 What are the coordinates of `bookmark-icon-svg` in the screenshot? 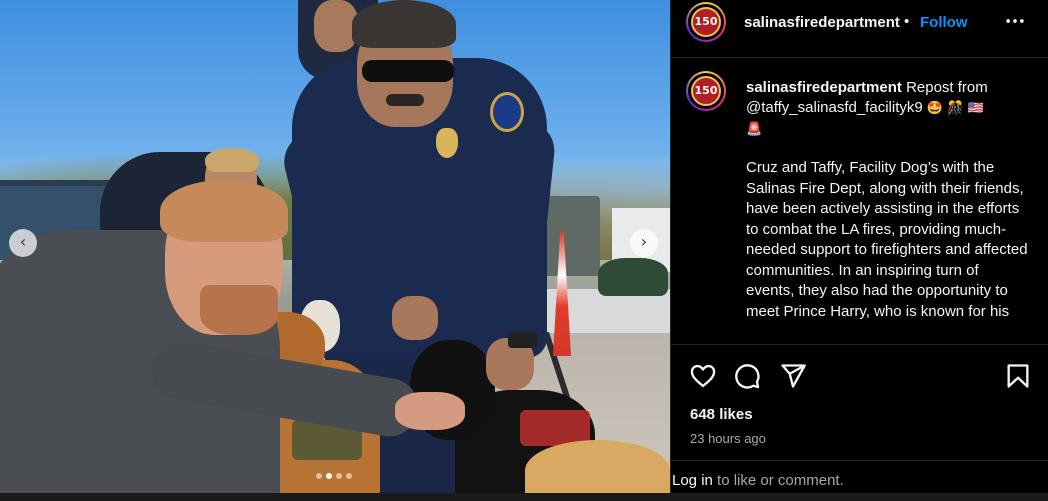 It's located at (1018, 376).